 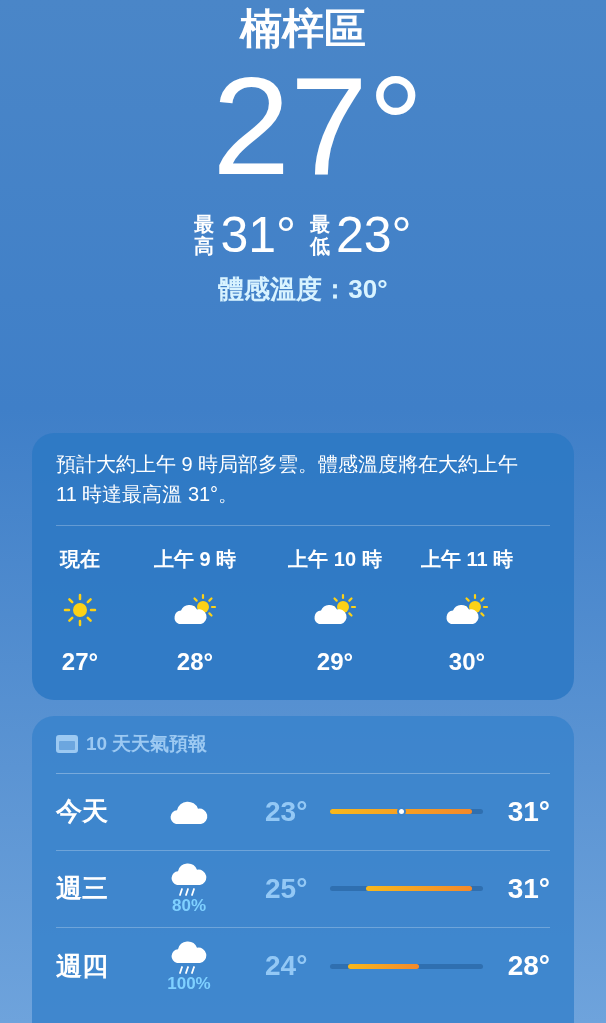 What do you see at coordinates (82, 811) in the screenshot?
I see `day-label: 今天` at bounding box center [82, 811].